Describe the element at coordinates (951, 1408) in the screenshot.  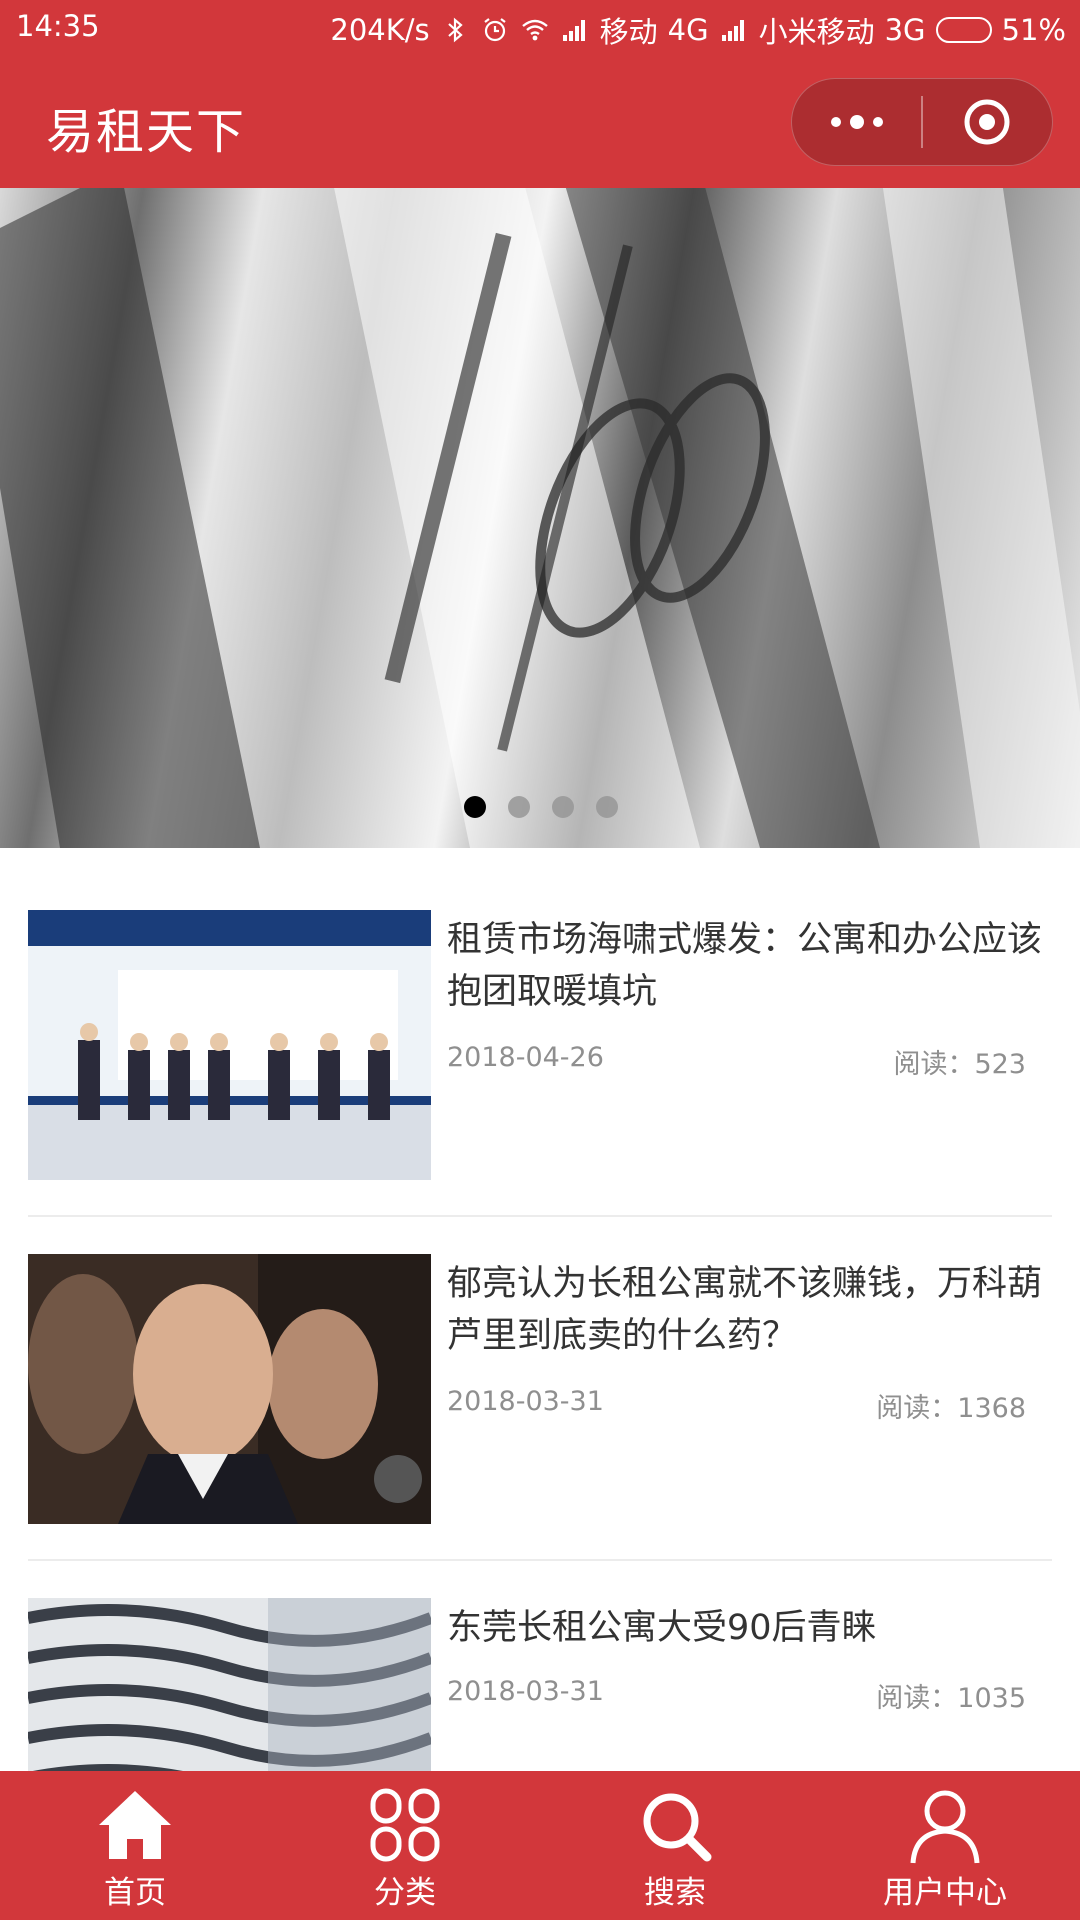
I see `article-read-count: 阅读：1368` at that location.